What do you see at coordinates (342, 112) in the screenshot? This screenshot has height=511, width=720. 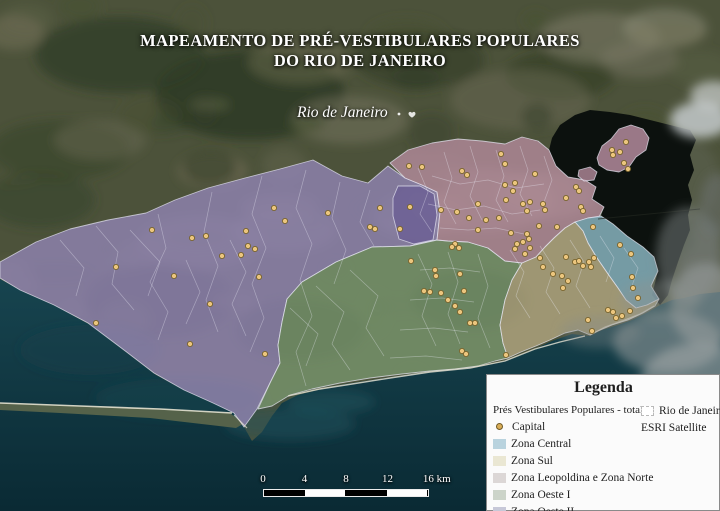 I see `city-label-text: Rio de Janeiro` at bounding box center [342, 112].